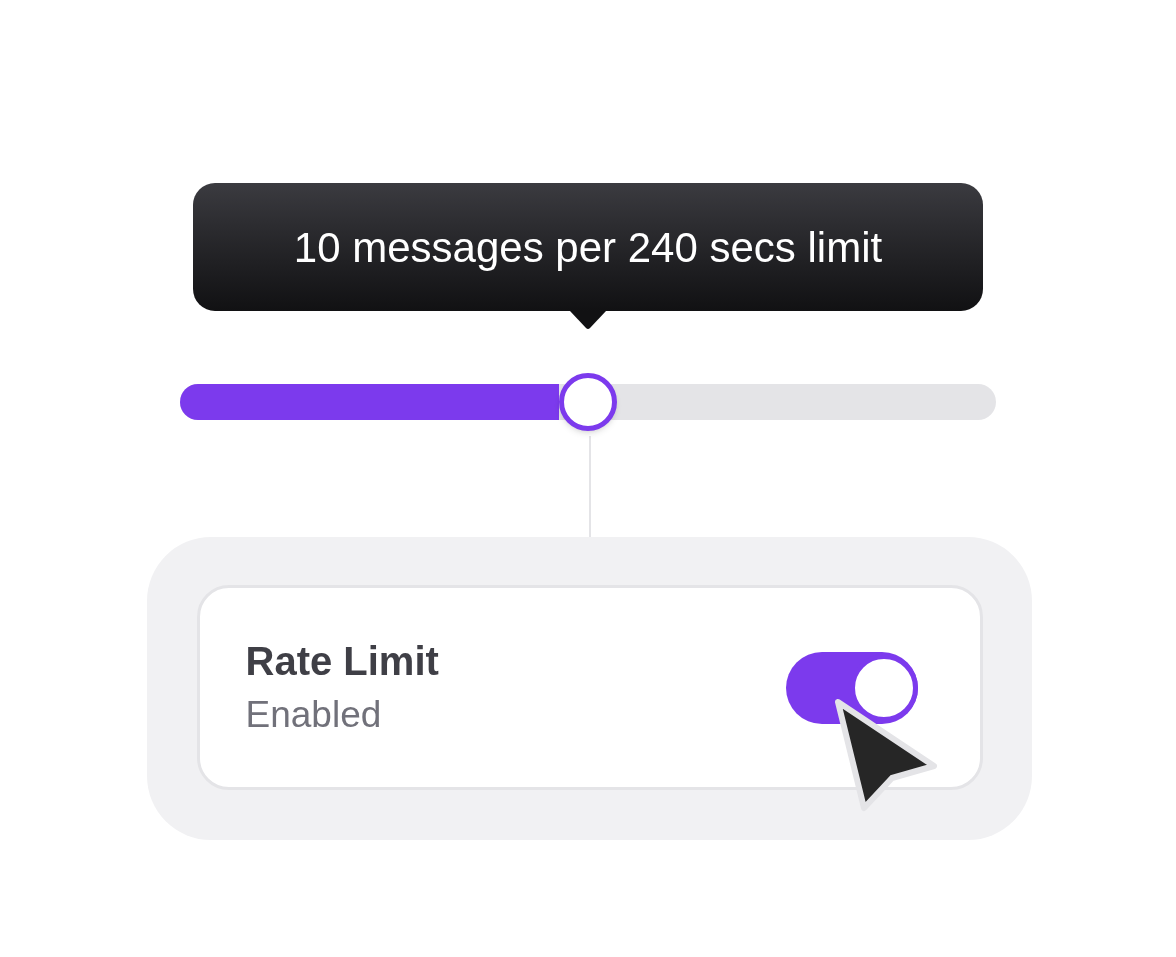  I want to click on setting-title: Rate Limit, so click(342, 662).